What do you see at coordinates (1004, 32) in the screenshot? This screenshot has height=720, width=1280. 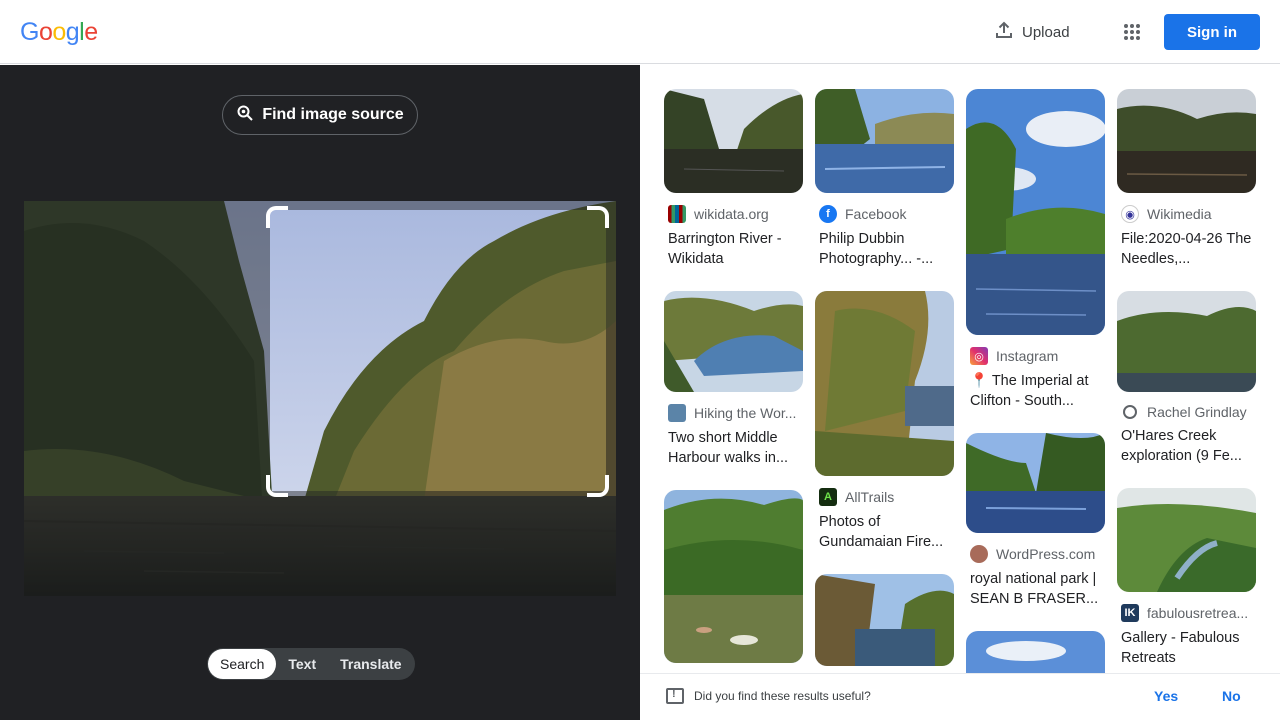 I see `upload-icon` at bounding box center [1004, 32].